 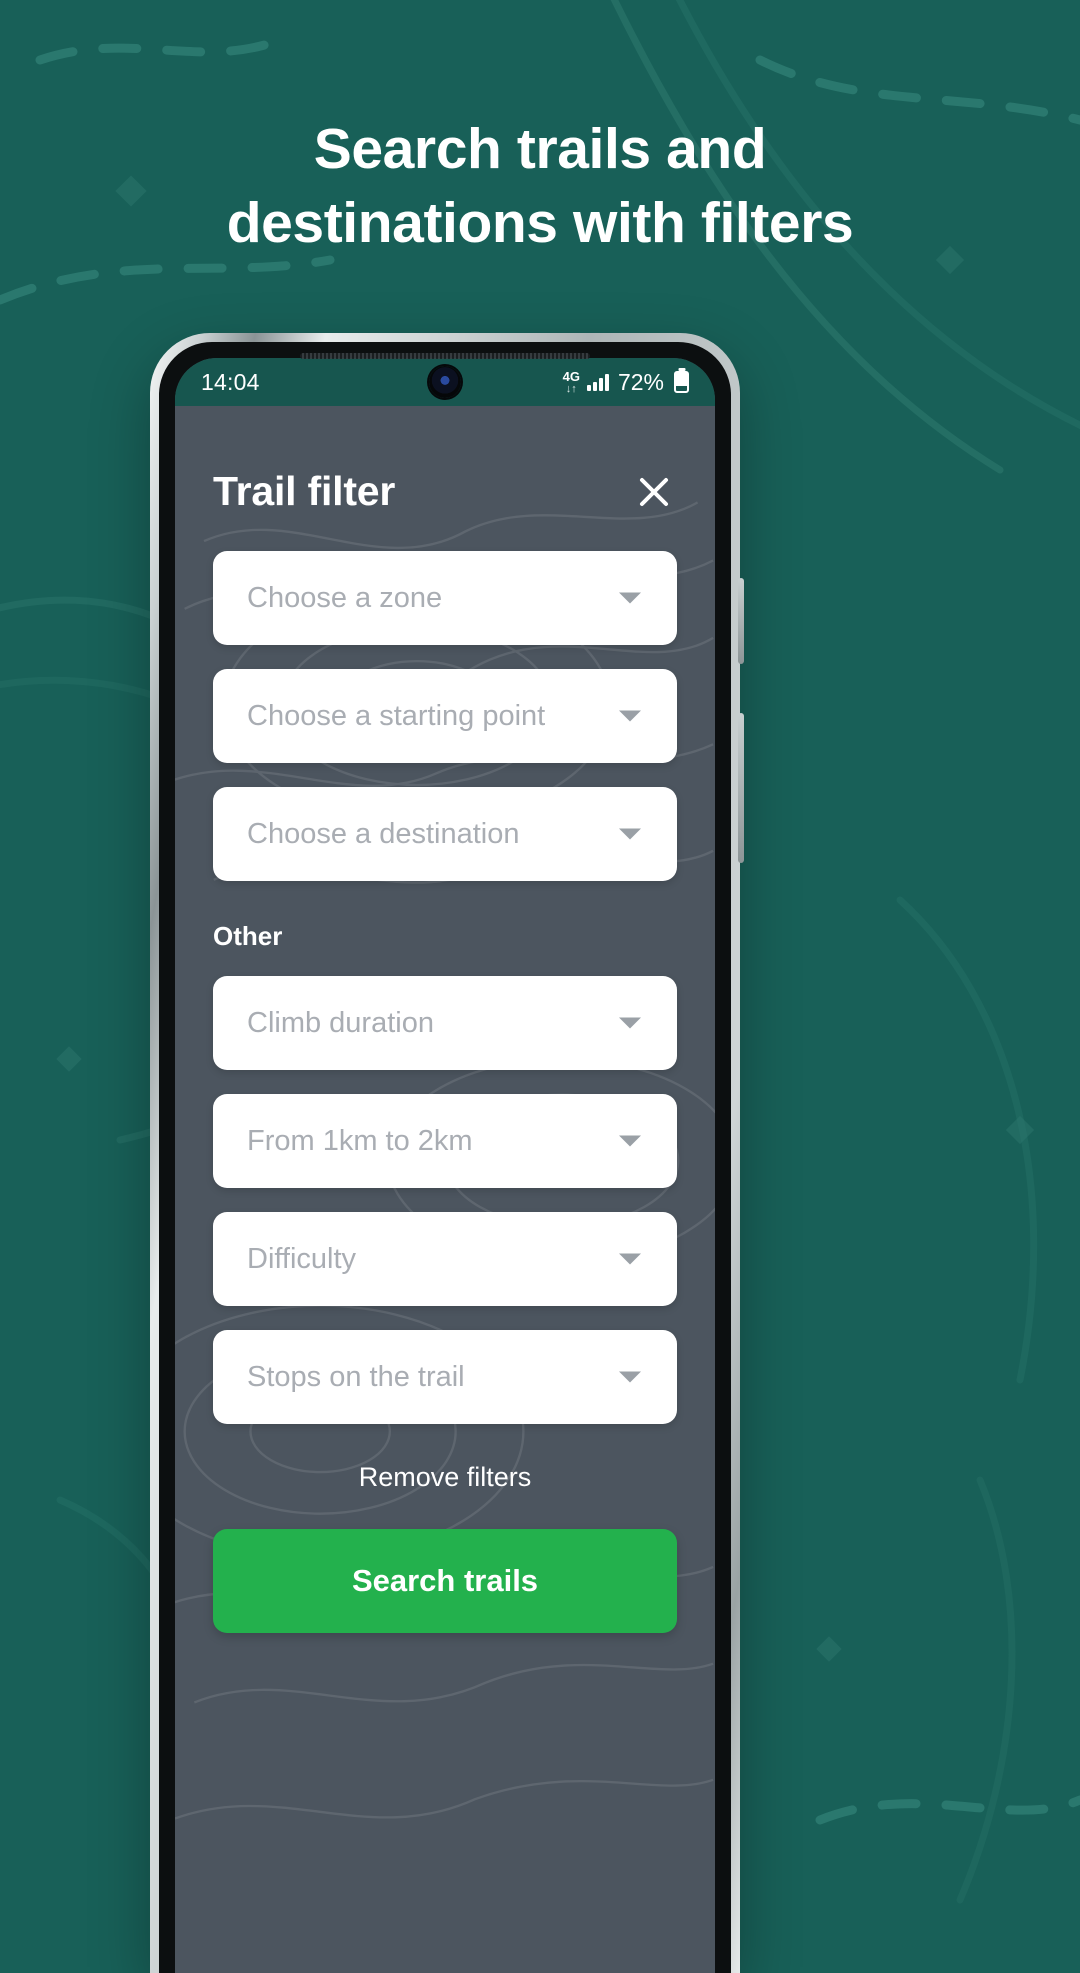 I want to click on close-icon, so click(x=654, y=492).